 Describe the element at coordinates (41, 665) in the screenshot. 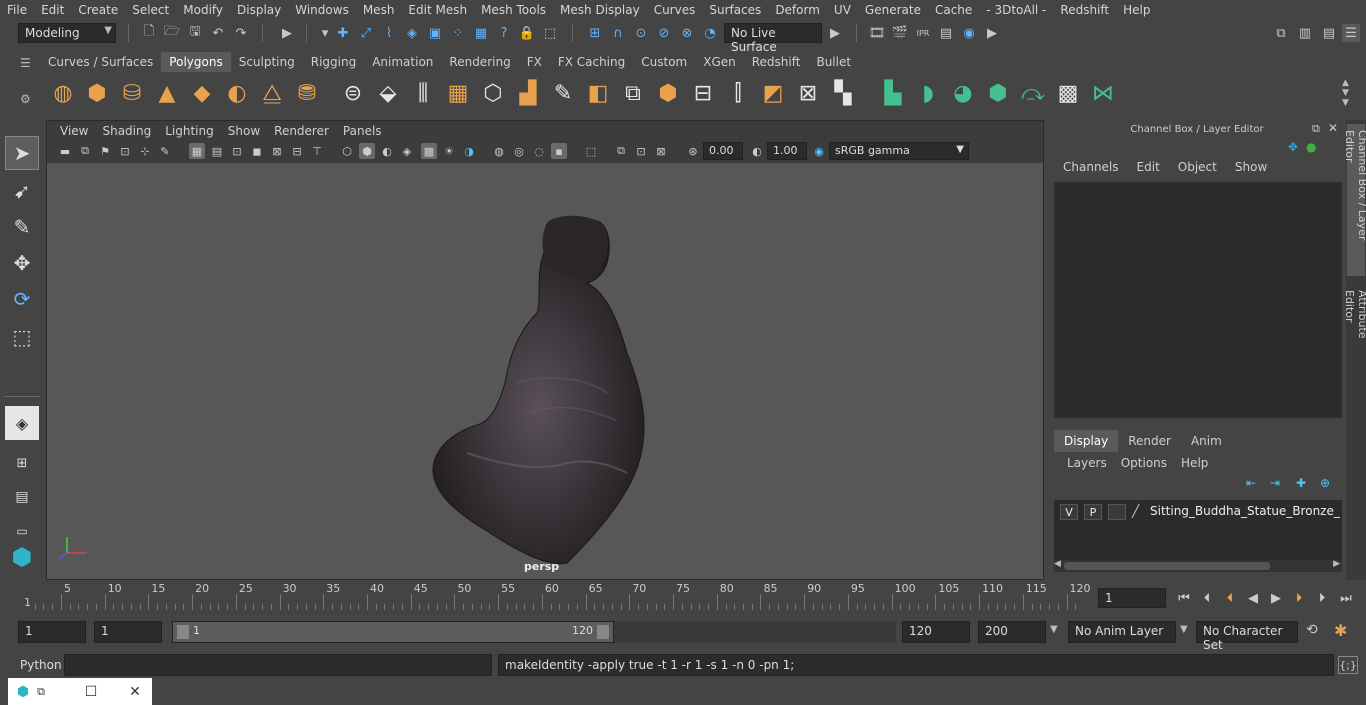

I see `command-language-label: Python` at that location.